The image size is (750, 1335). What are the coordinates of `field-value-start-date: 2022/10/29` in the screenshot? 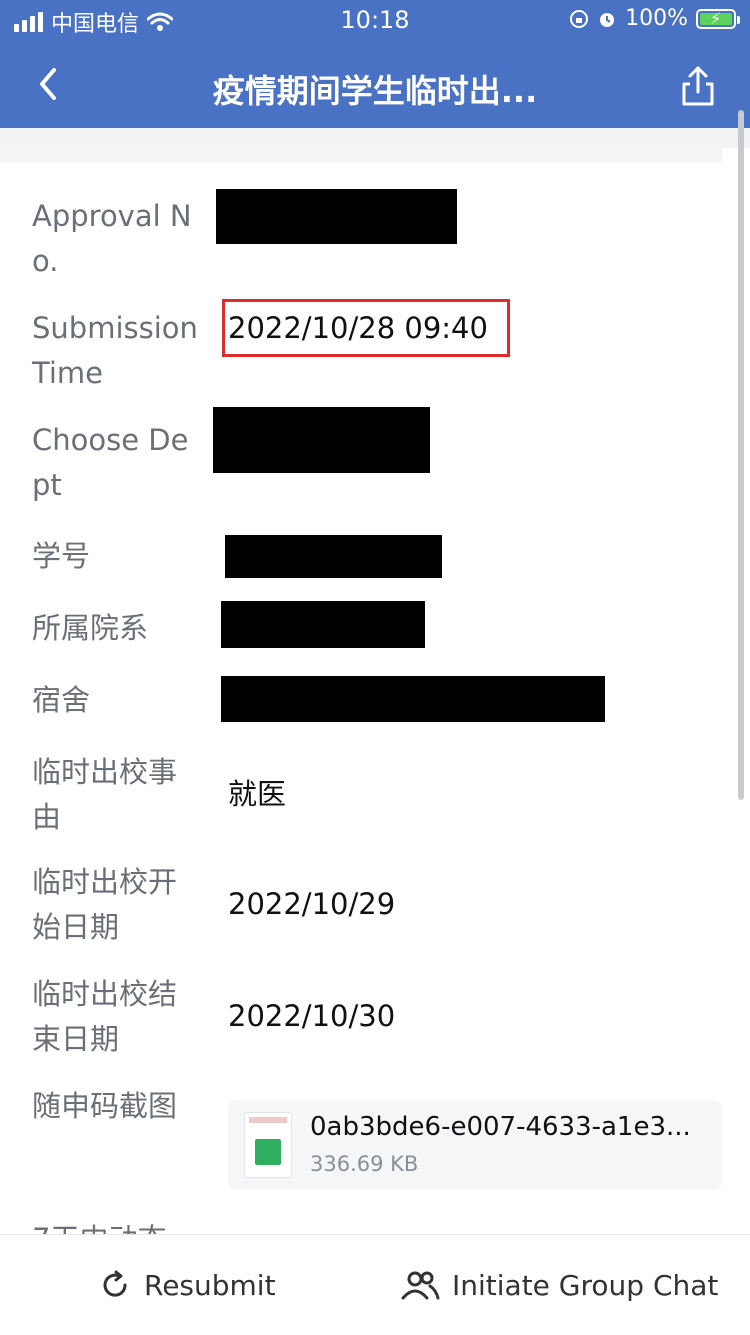 It's located at (312, 904).